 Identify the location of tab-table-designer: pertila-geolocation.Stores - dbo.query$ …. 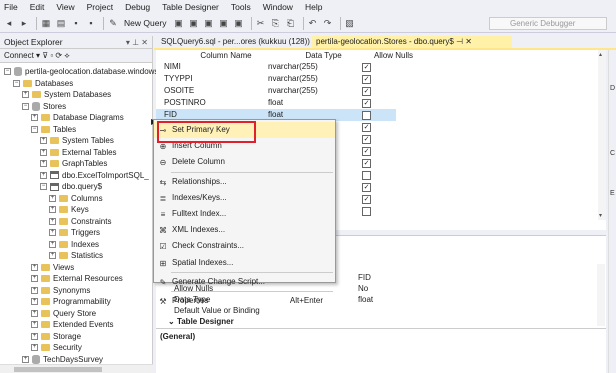
(412, 42).